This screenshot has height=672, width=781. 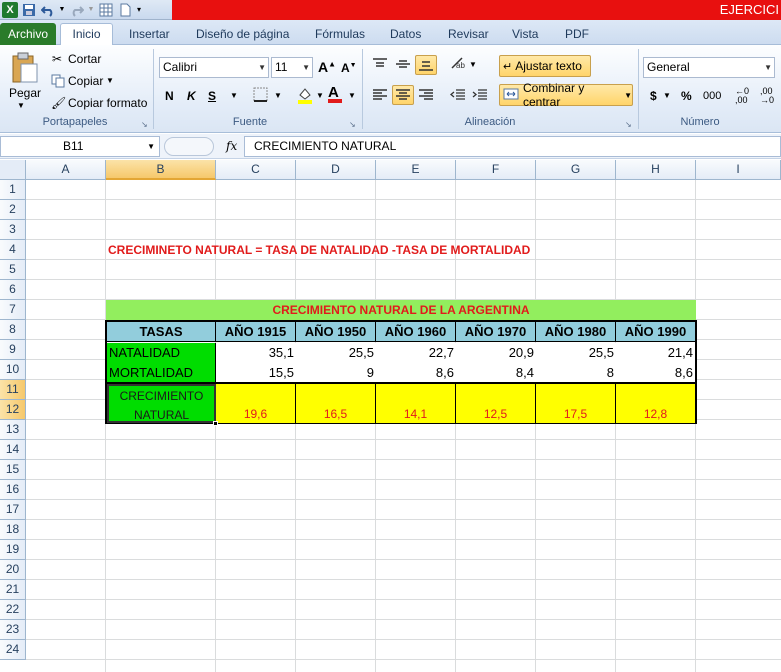 I want to click on row-header: 18, so click(x=13, y=530).